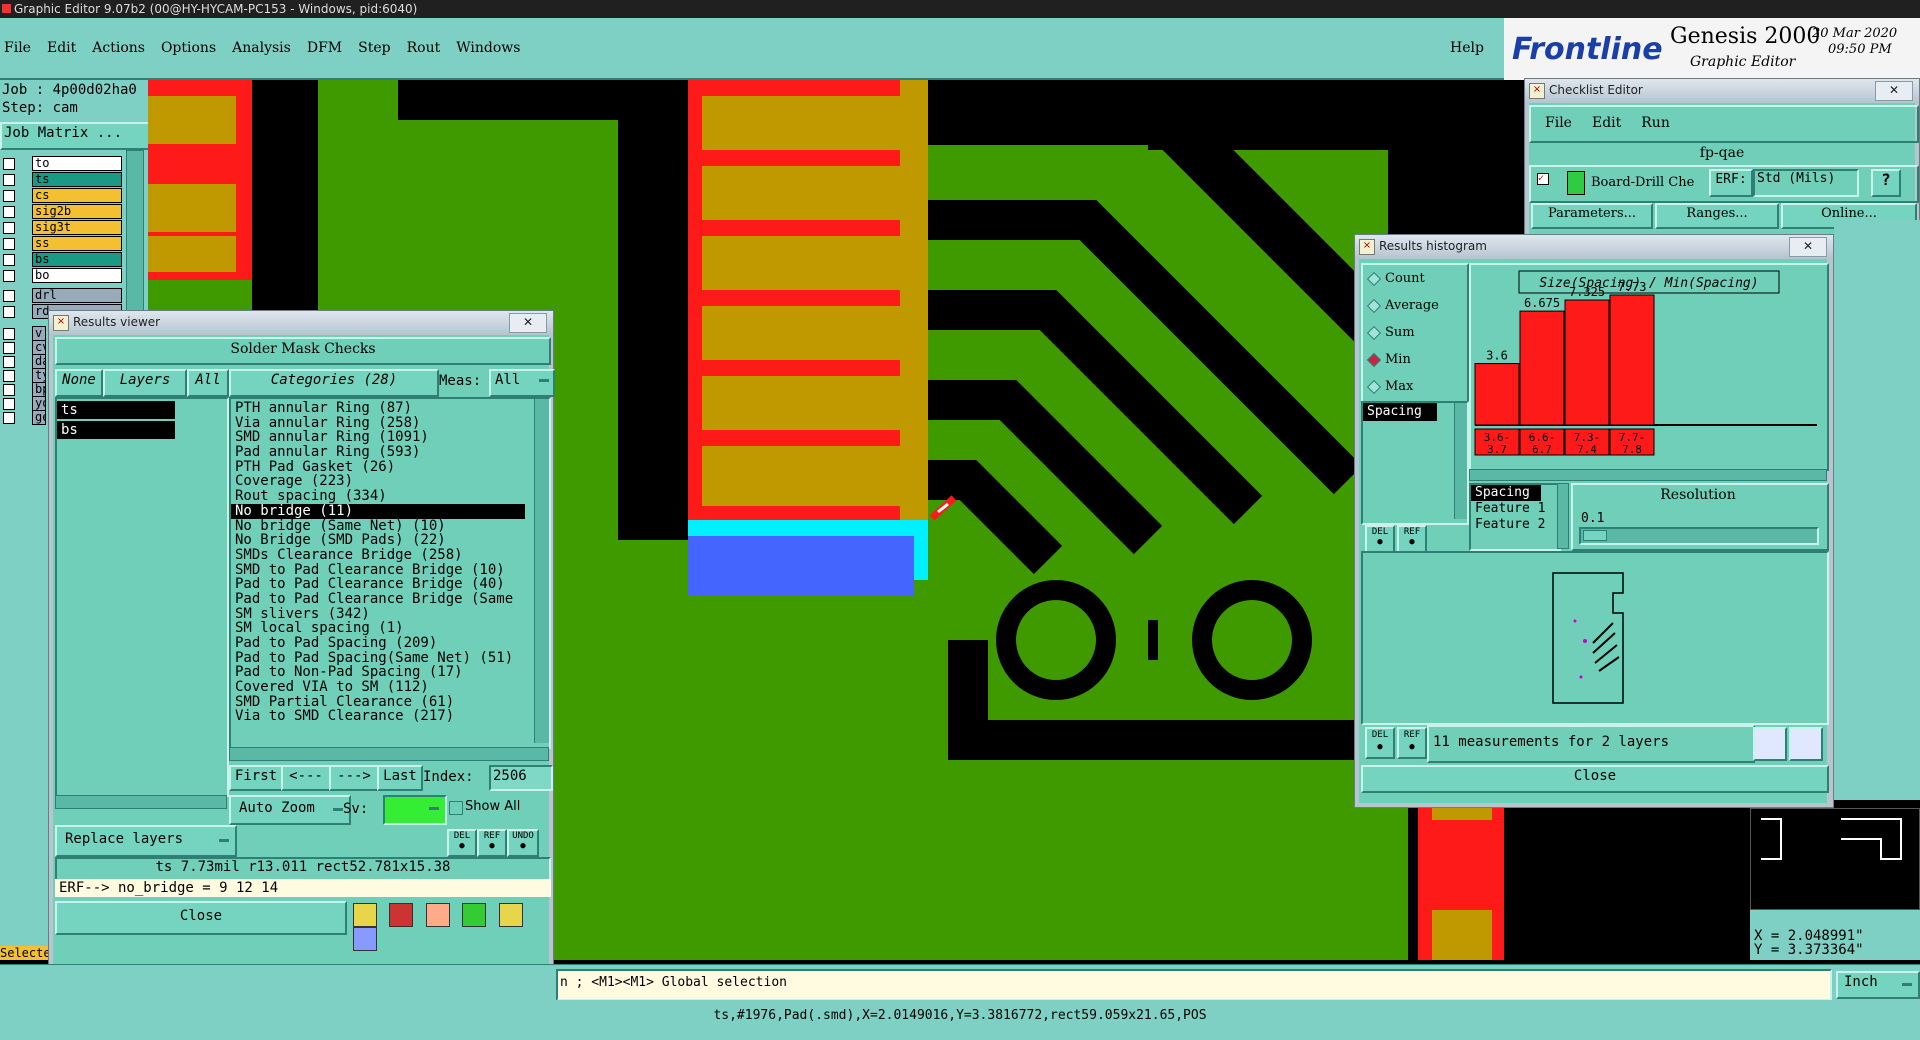 The image size is (1920, 1040). What do you see at coordinates (77, 275) in the screenshot?
I see `layer-name: bo` at bounding box center [77, 275].